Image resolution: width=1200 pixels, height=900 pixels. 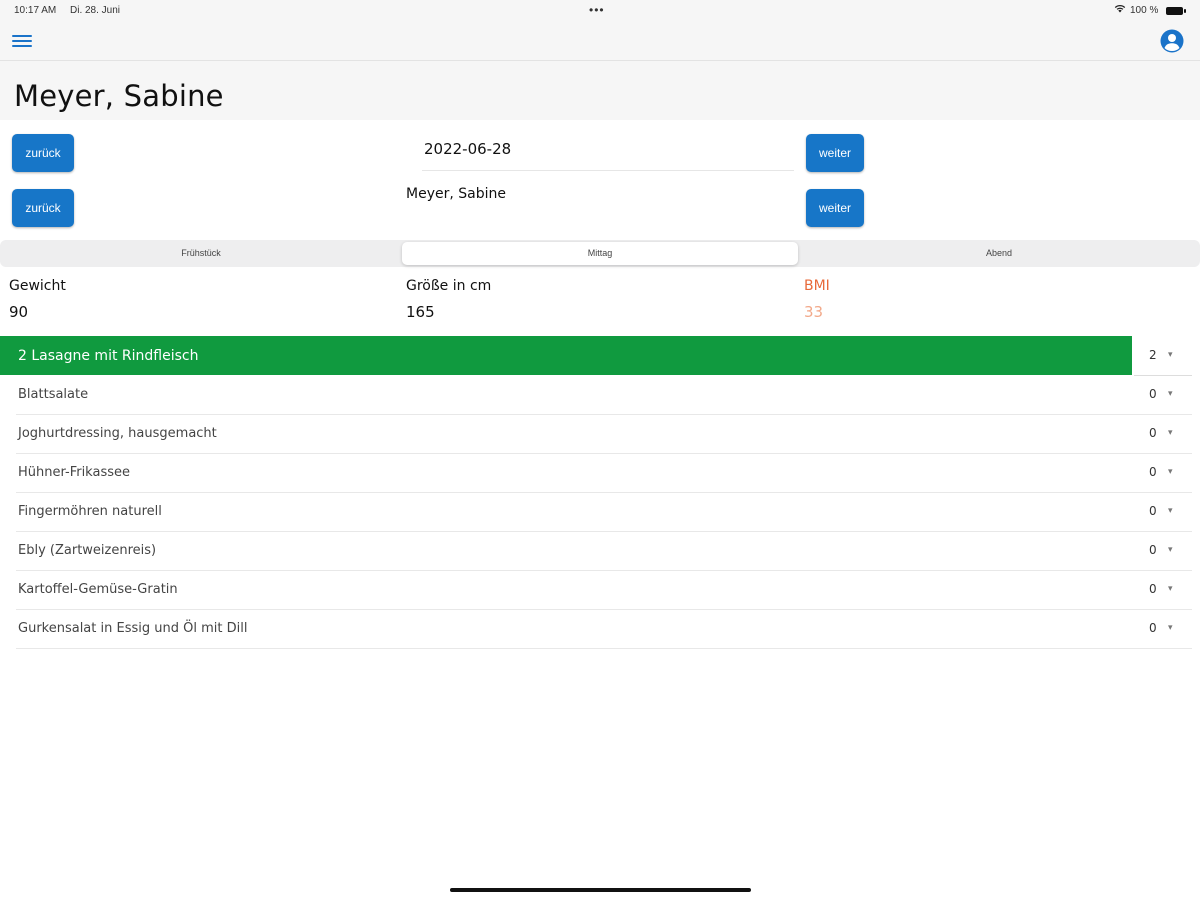 I want to click on battery-percentage: 100 %, so click(x=1144, y=10).